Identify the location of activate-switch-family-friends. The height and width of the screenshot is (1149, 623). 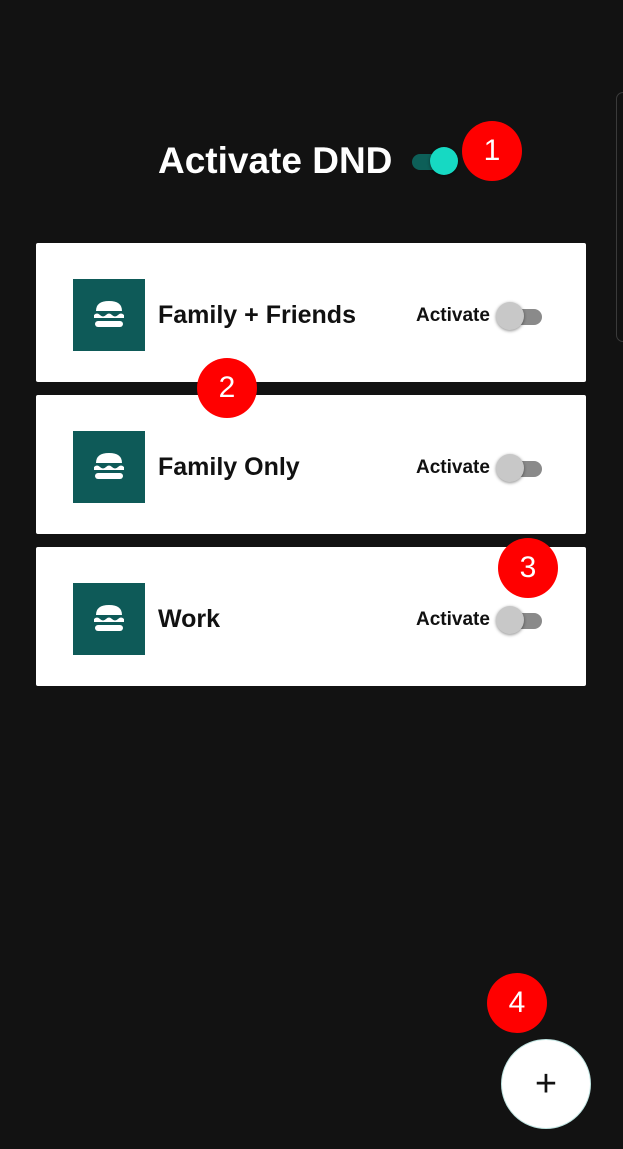
(521, 316).